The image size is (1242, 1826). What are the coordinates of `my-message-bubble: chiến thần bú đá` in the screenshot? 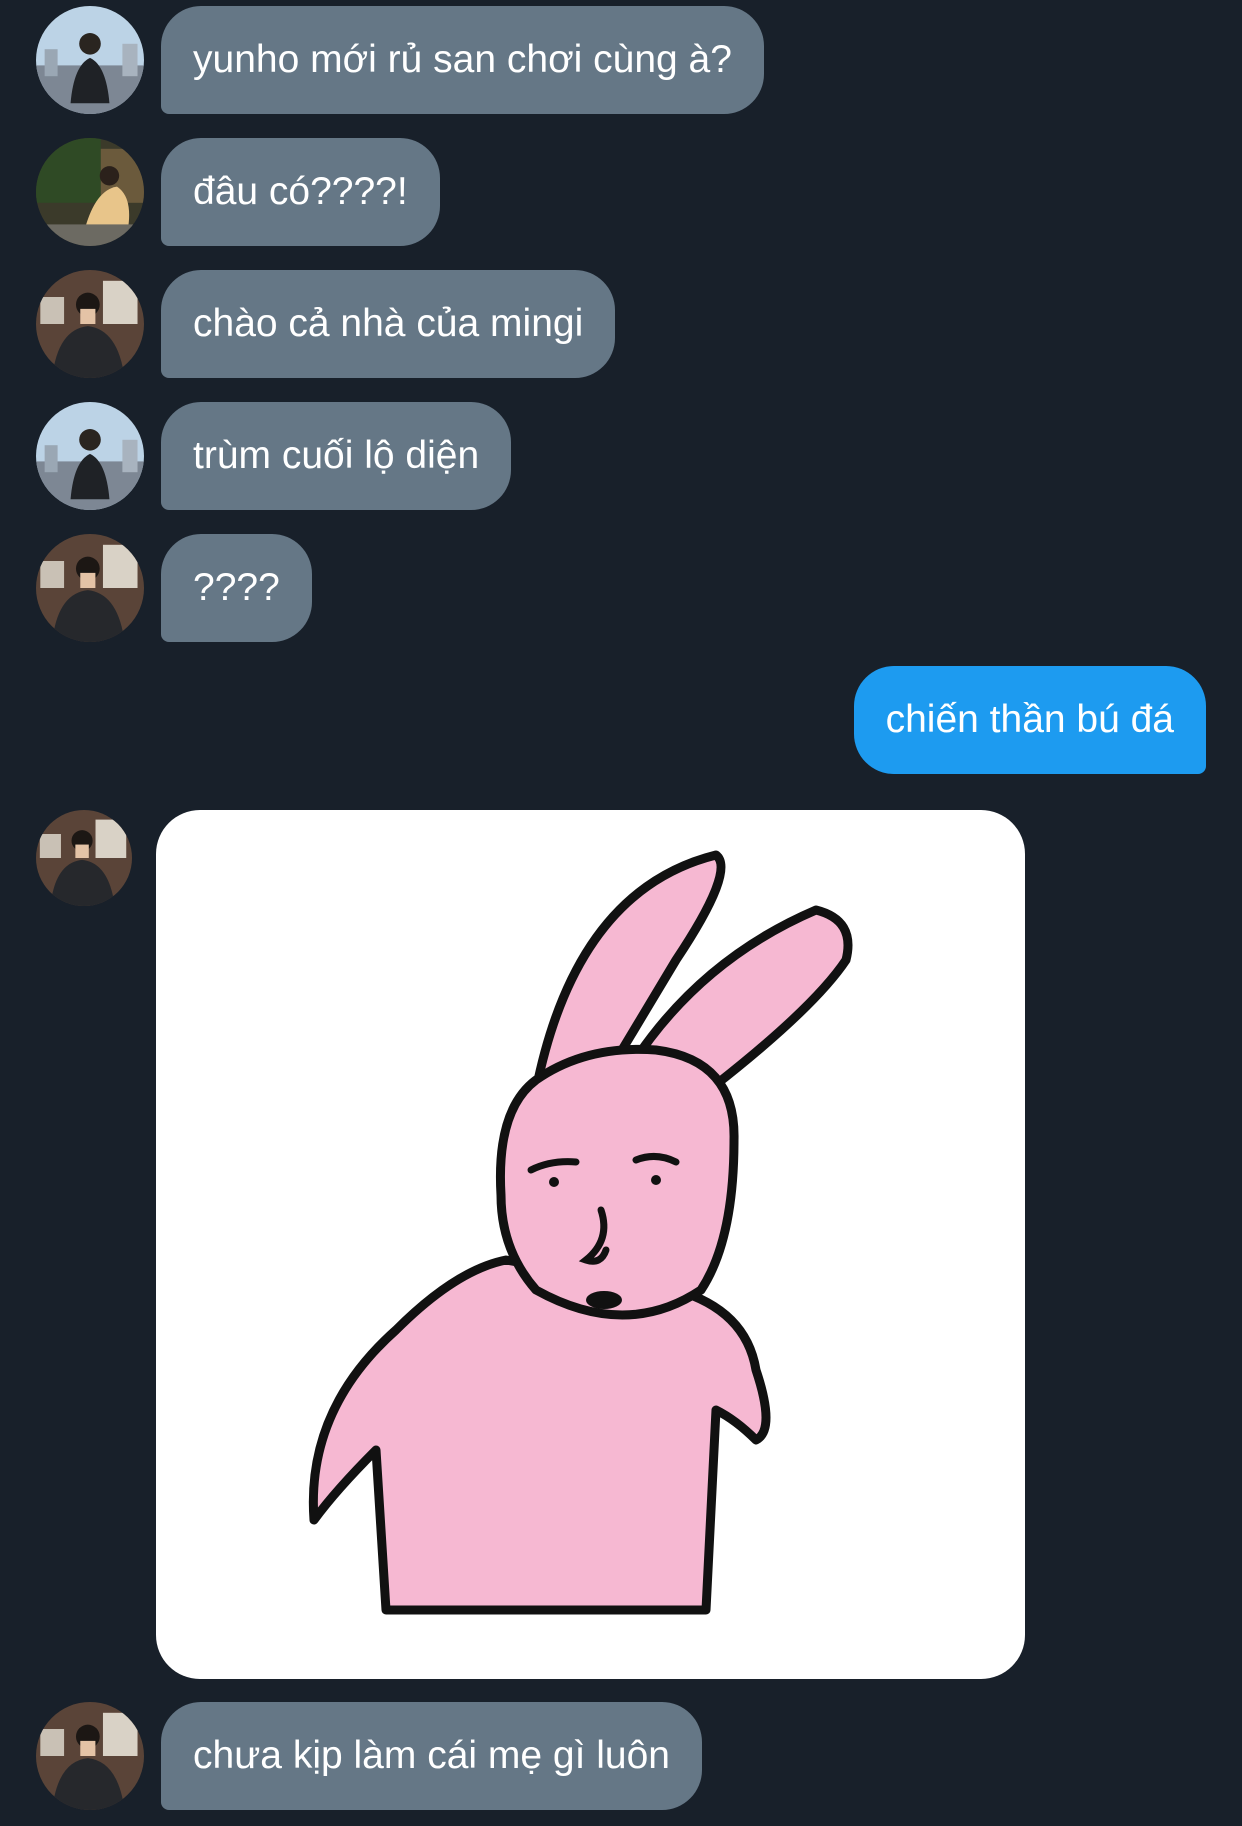 It's located at (1029, 720).